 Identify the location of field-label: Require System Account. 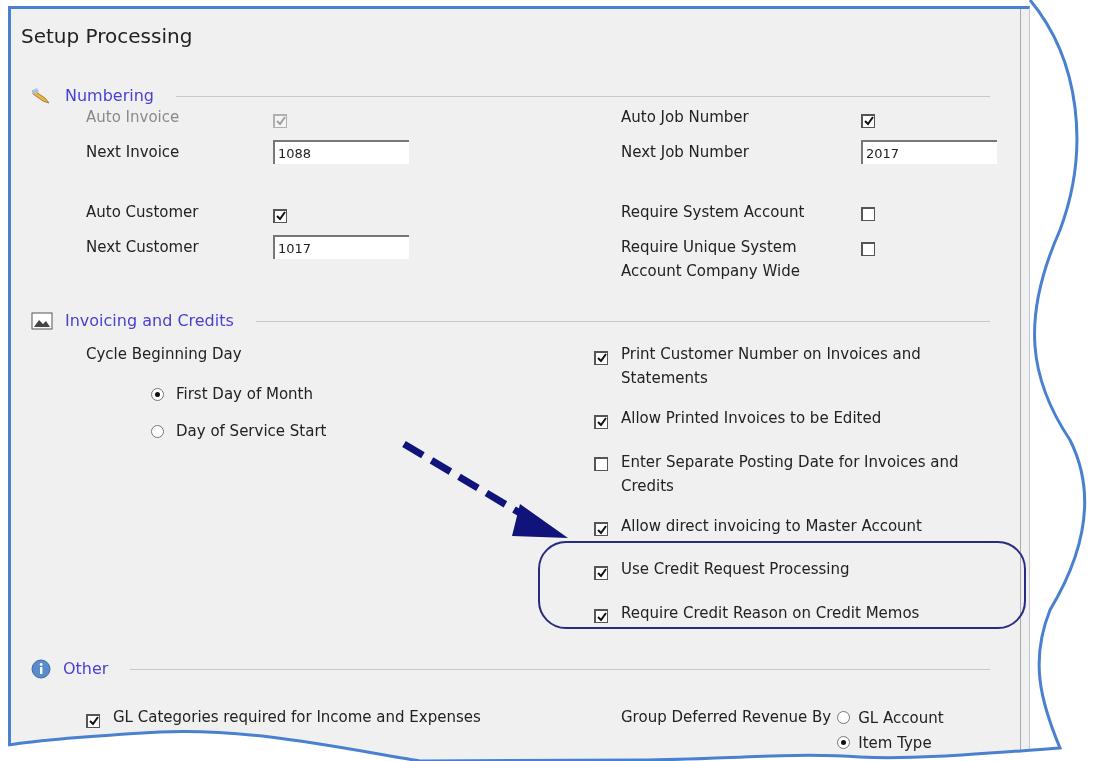
(713, 212).